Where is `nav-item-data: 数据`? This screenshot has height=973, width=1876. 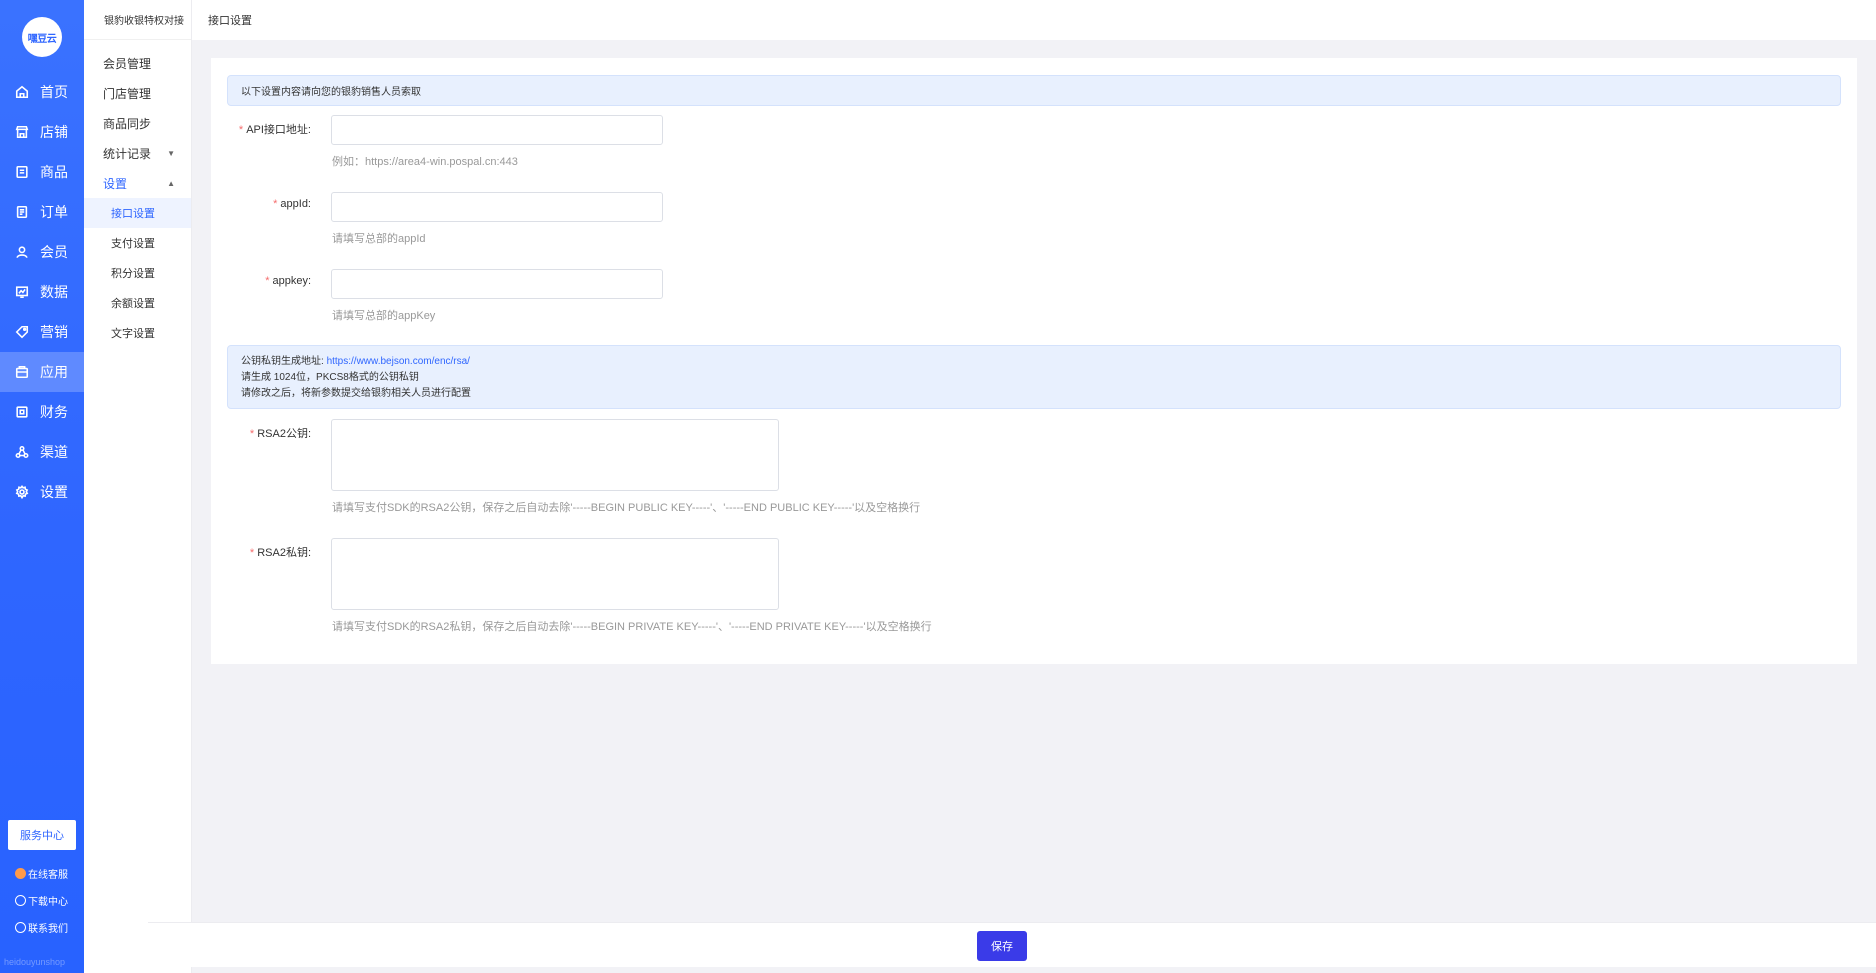
nav-item-data: 数据 is located at coordinates (42, 292).